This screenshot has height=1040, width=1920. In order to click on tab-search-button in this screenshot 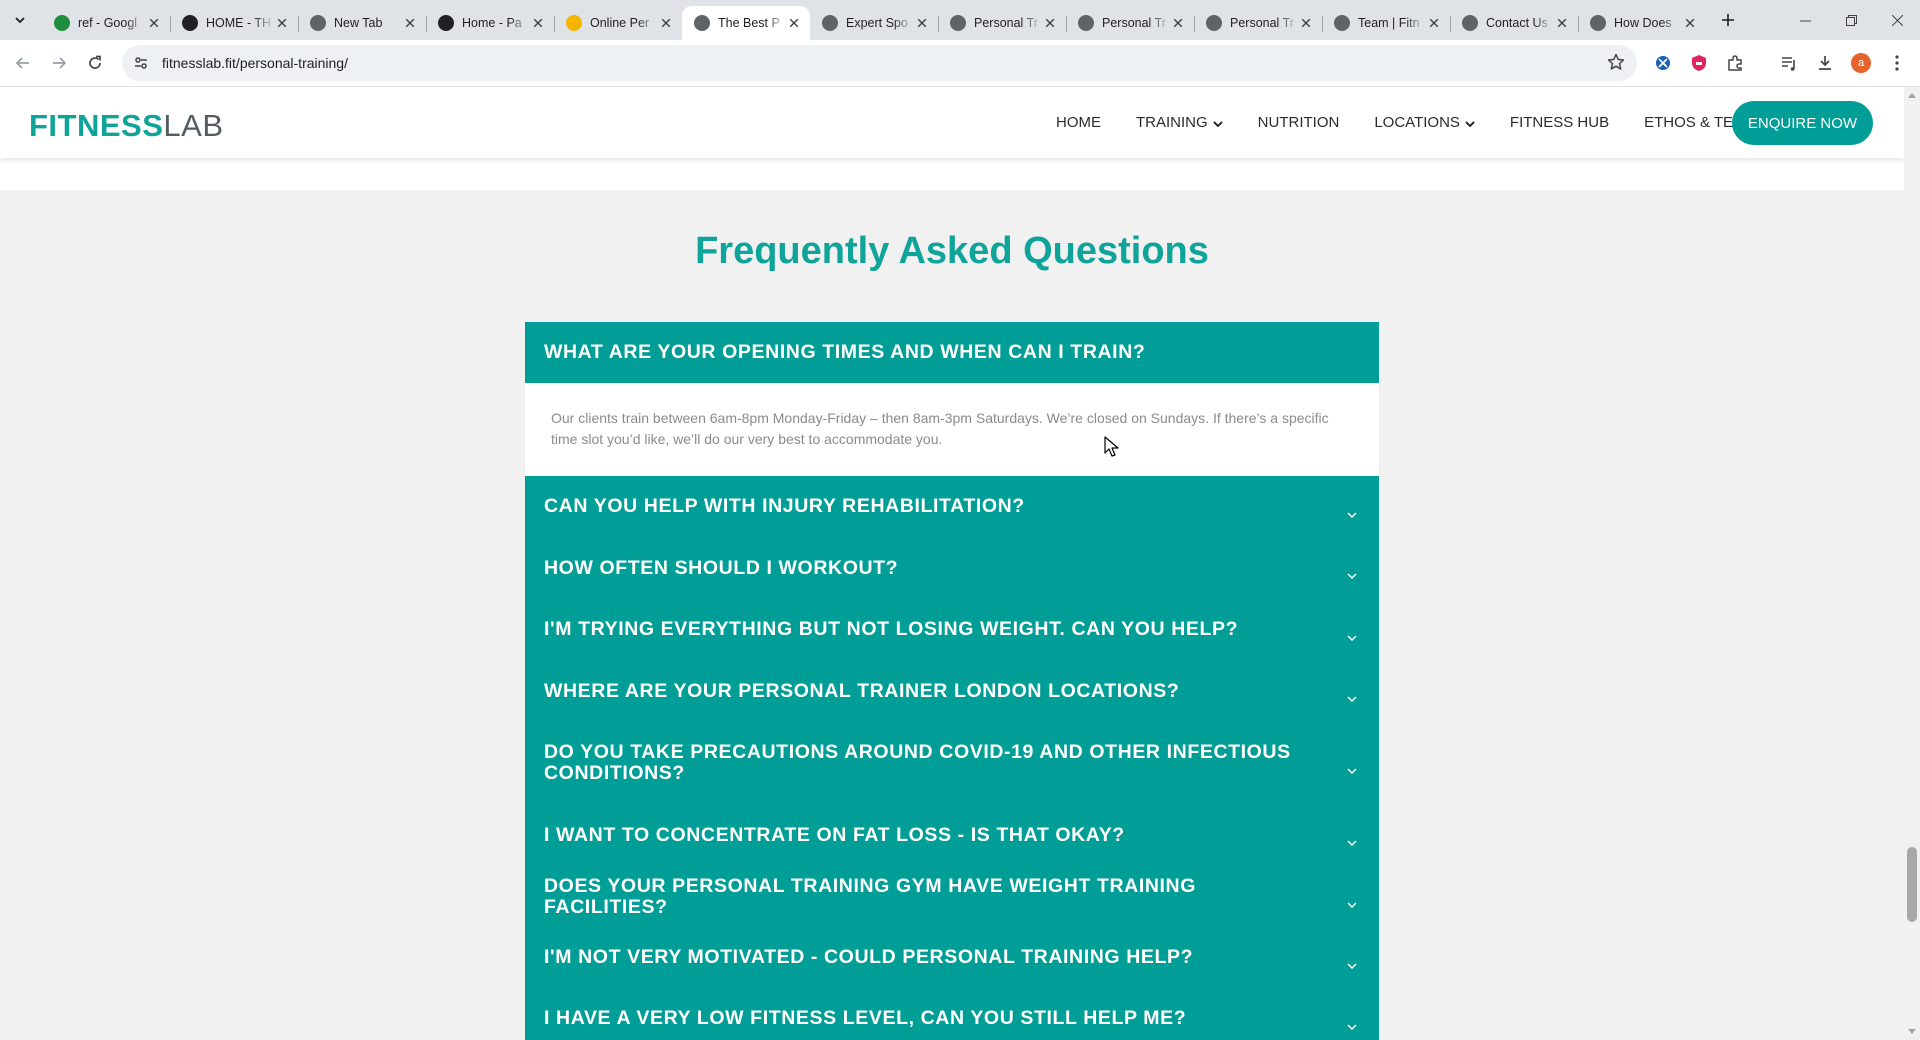, I will do `click(20, 20)`.